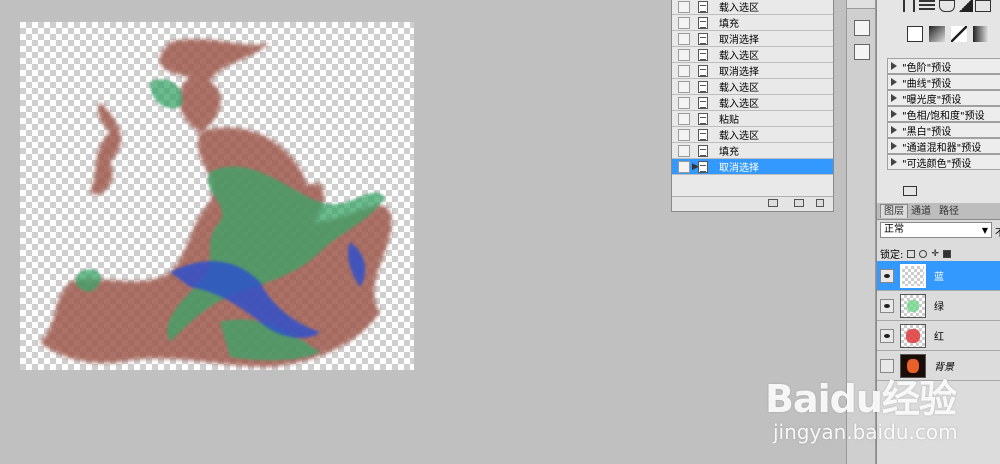 This screenshot has height=464, width=1000. What do you see at coordinates (913, 275) in the screenshot?
I see `layer-thumbnail` at bounding box center [913, 275].